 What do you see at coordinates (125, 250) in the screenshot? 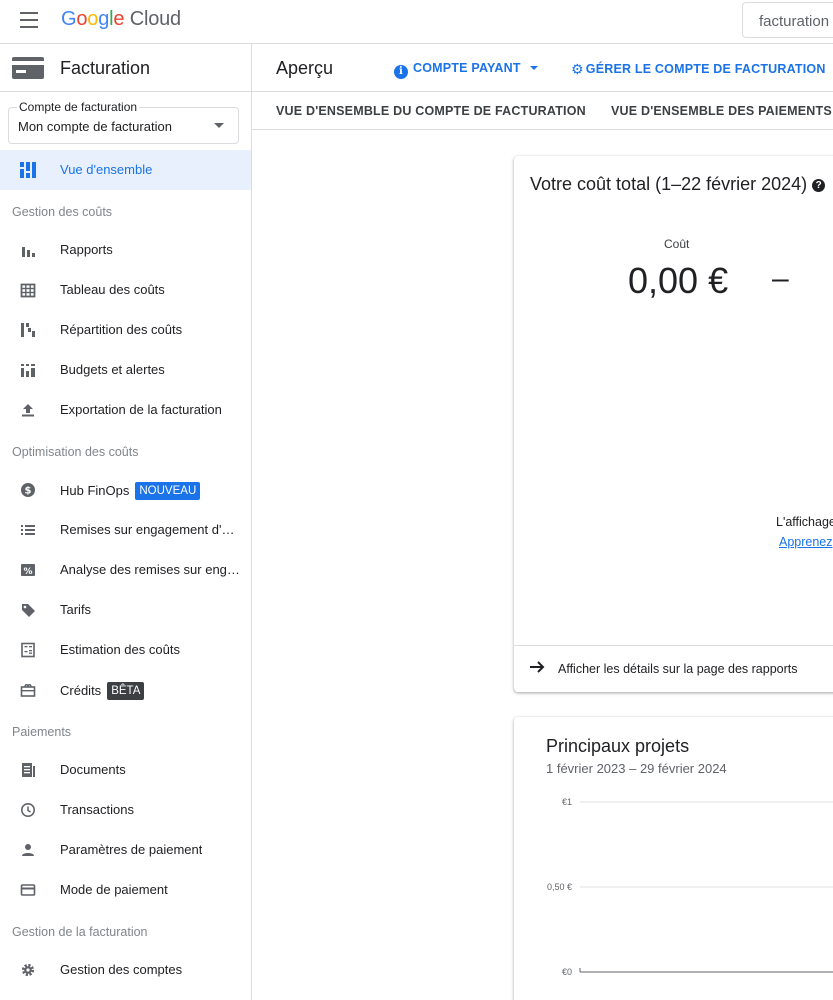
I see `sidebar-item-reports: Rapports` at bounding box center [125, 250].